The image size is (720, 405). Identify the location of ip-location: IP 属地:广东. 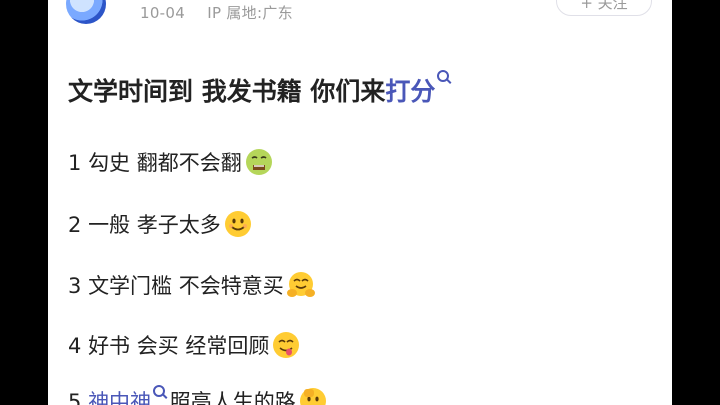
(250, 13).